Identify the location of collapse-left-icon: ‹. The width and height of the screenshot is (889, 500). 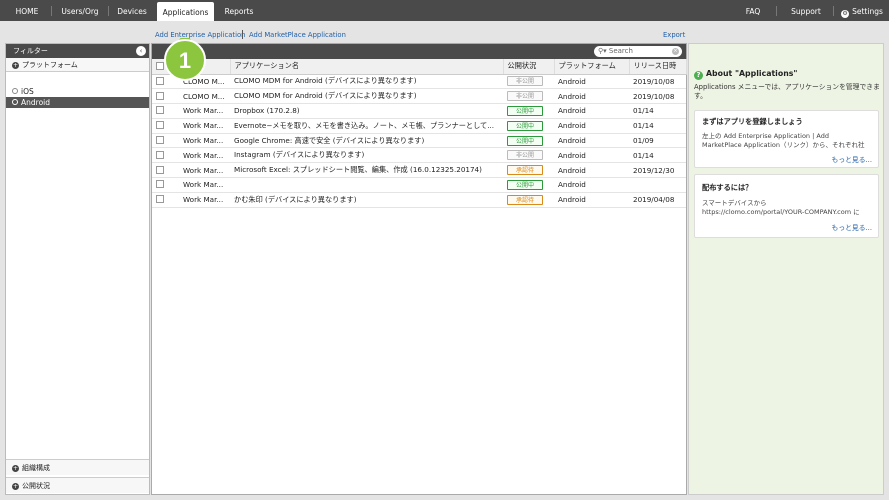
(141, 51).